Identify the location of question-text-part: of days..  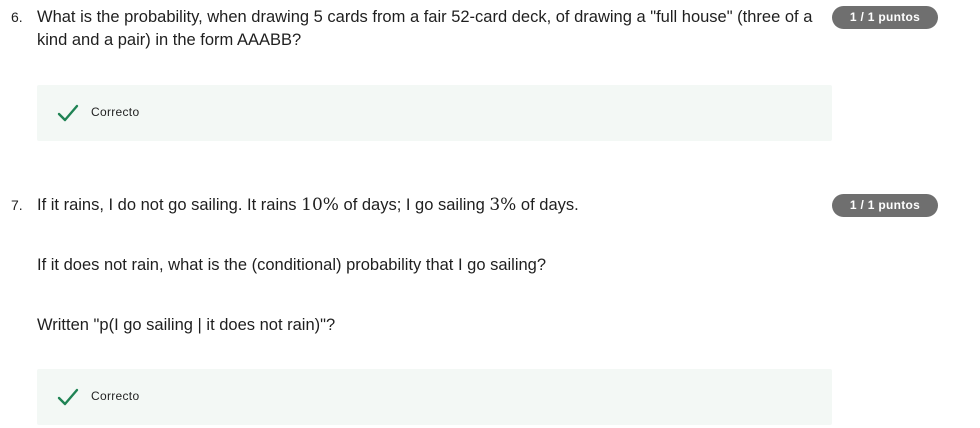
(547, 205).